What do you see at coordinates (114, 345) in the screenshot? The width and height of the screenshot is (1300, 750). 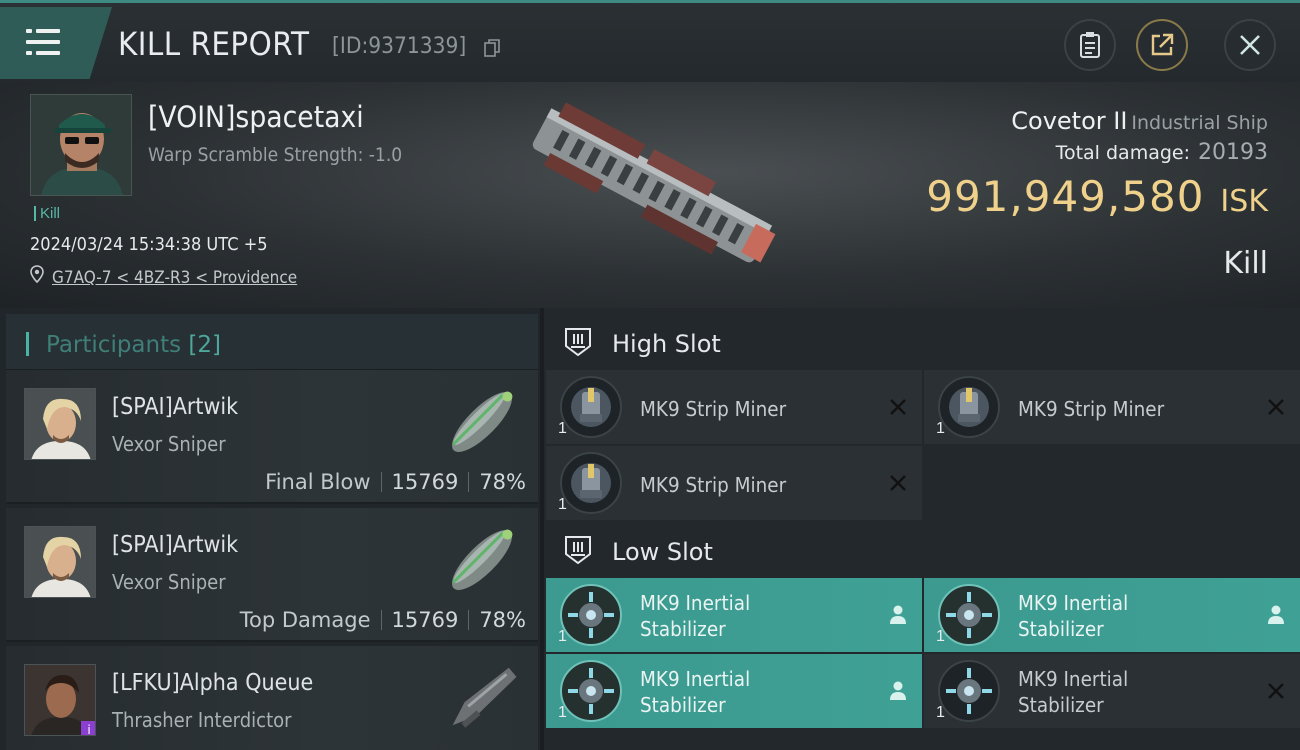 I see `participants-label: Participants` at bounding box center [114, 345].